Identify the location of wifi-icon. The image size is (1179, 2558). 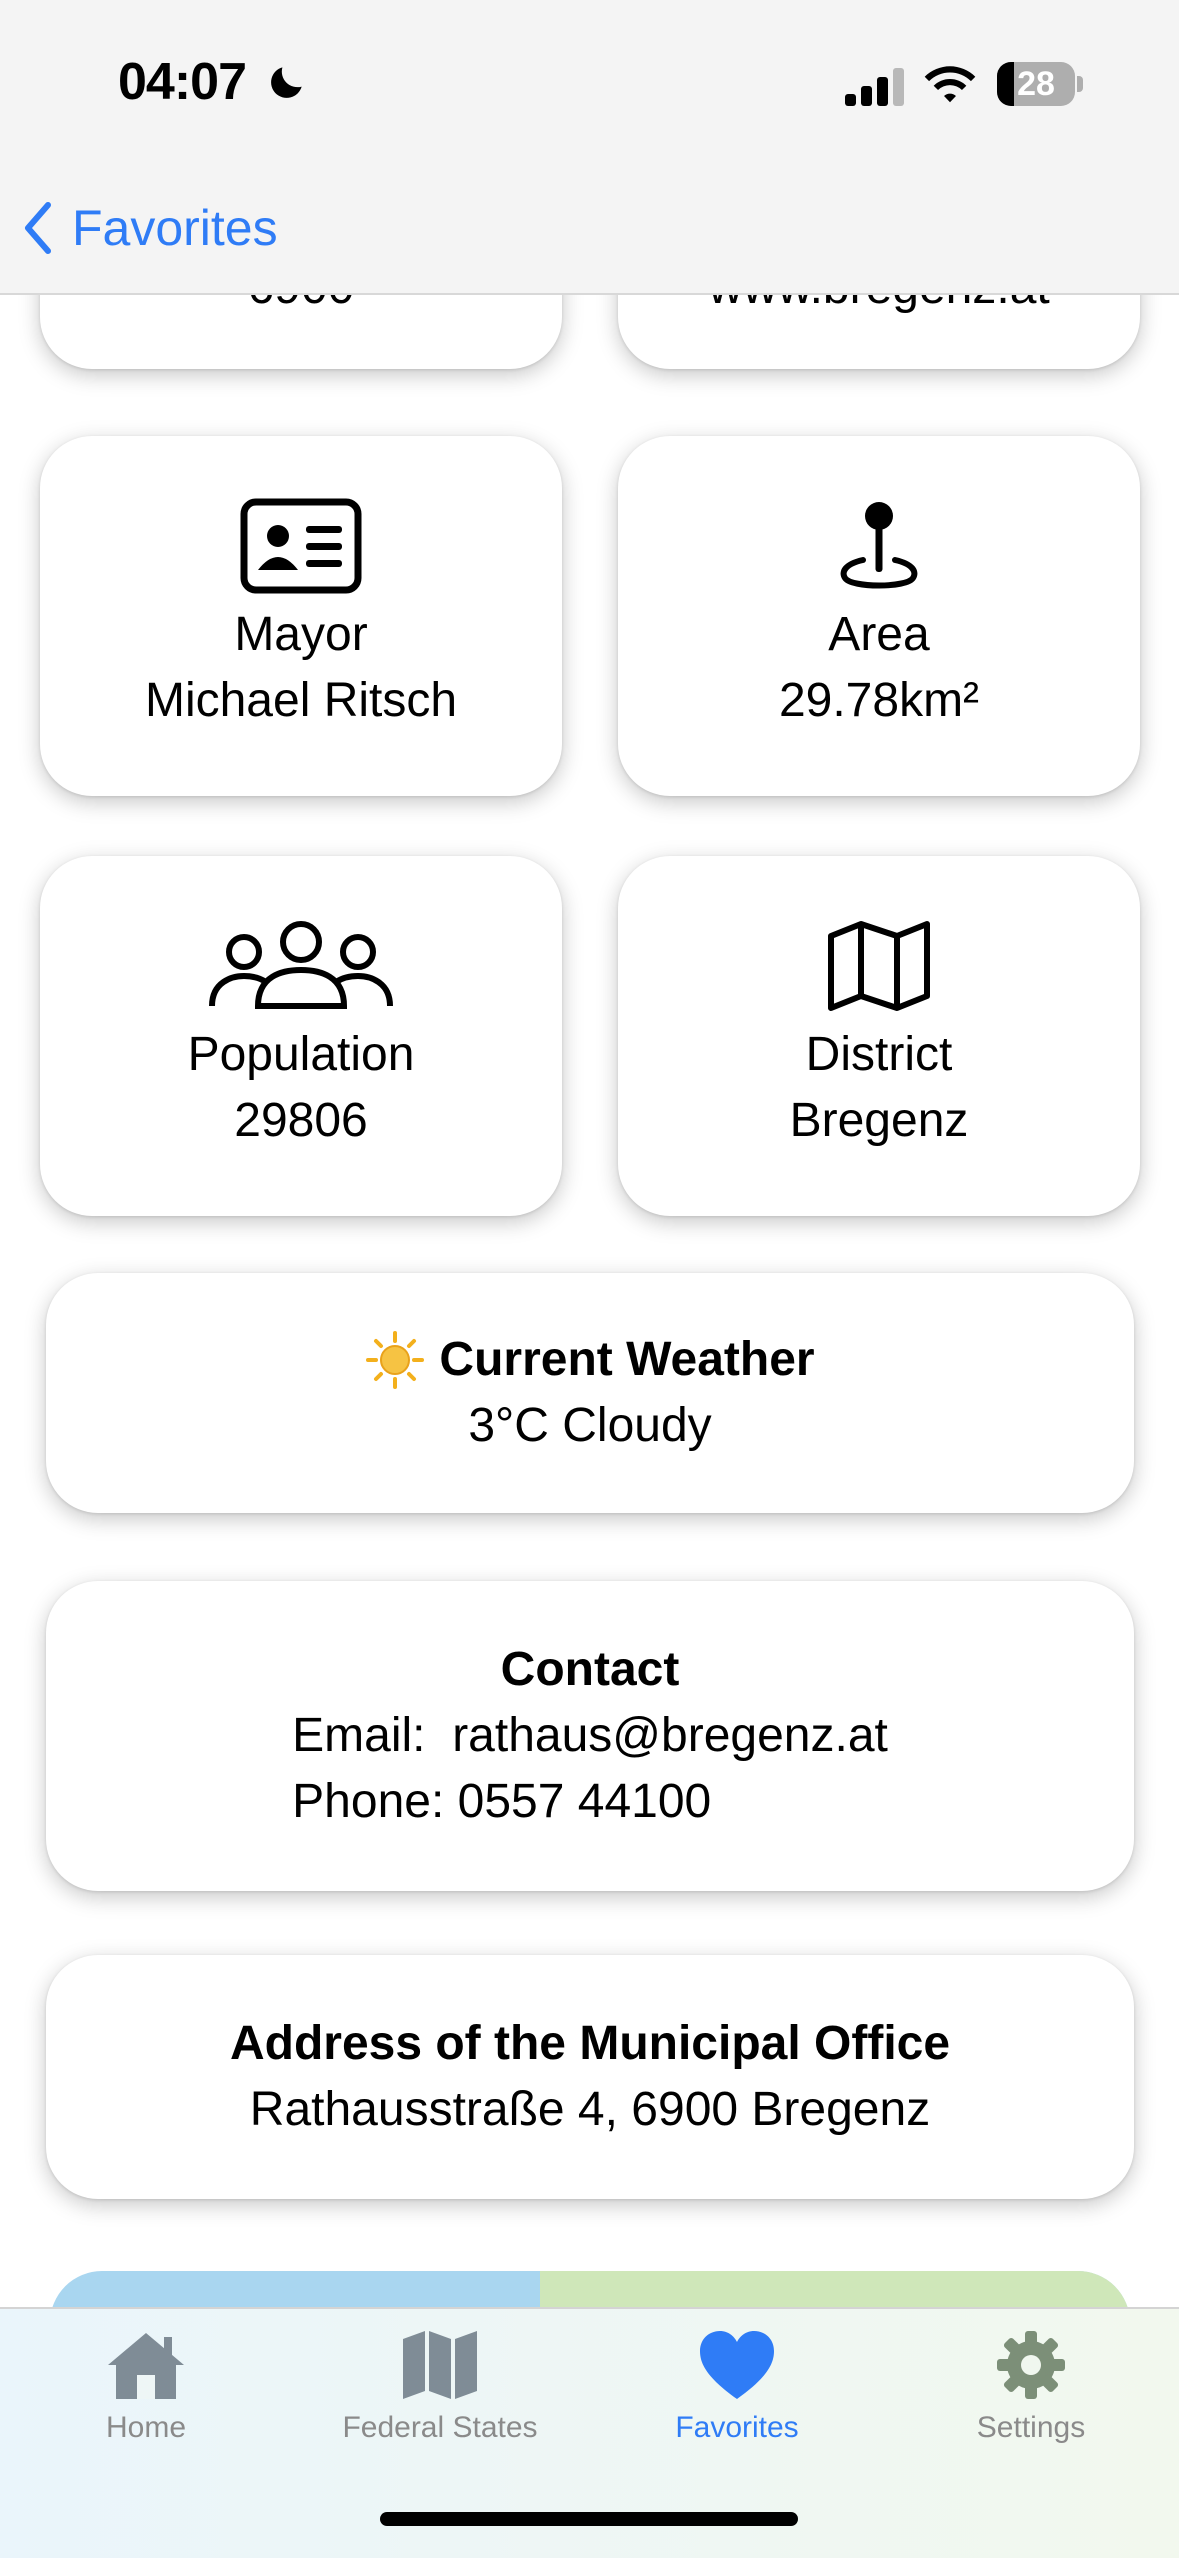
(950, 84).